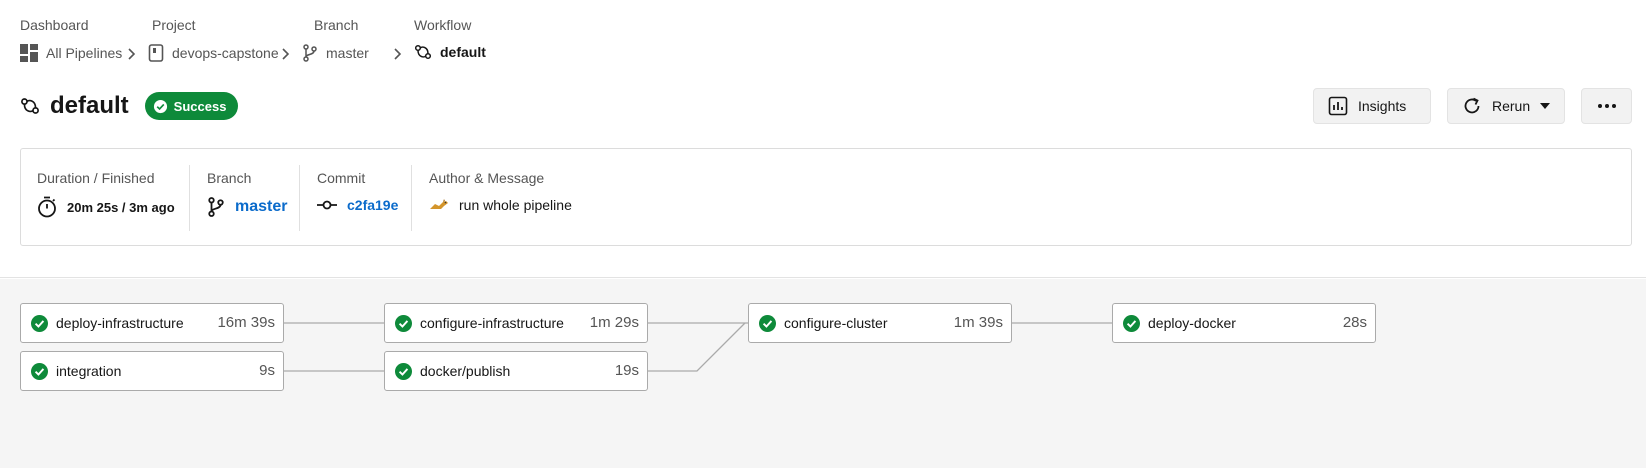 The image size is (1646, 468). I want to click on commit-link: c2fa19e, so click(372, 205).